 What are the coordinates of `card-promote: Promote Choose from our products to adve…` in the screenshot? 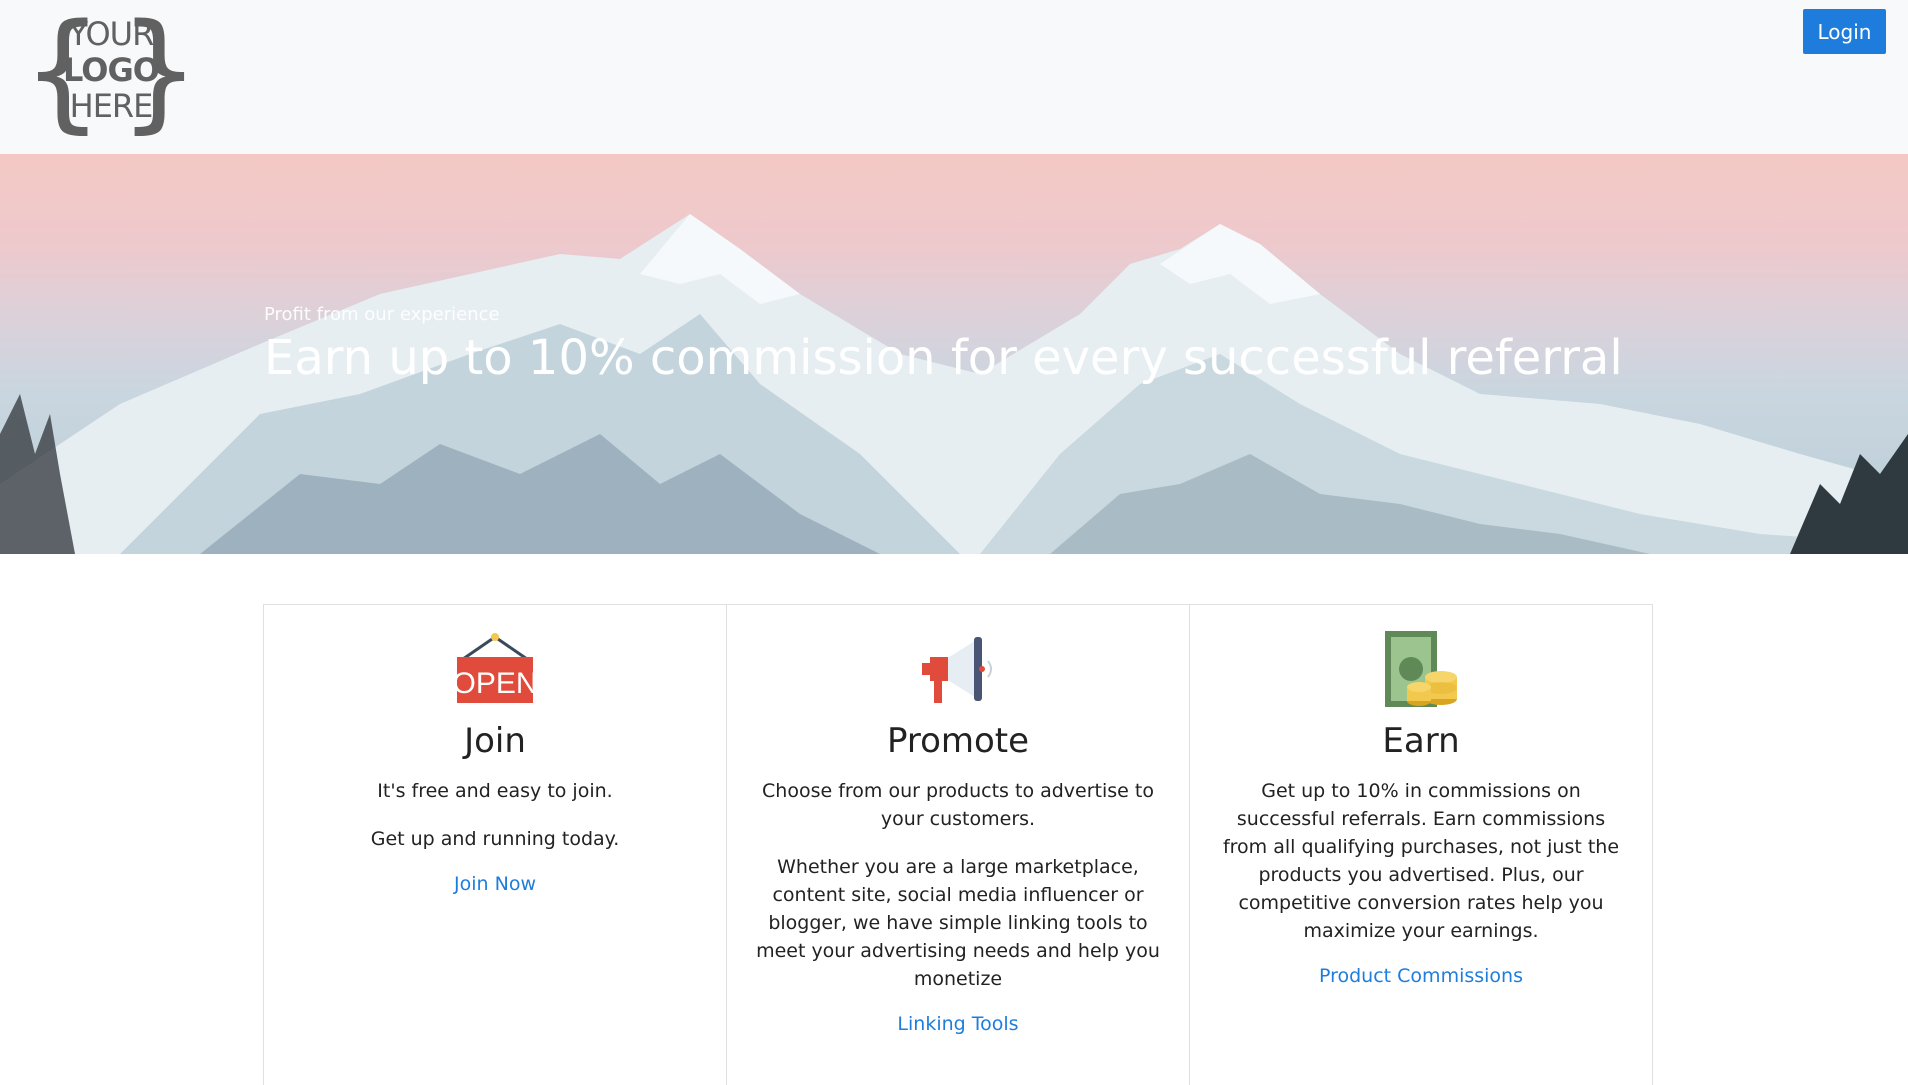 It's located at (958, 845).